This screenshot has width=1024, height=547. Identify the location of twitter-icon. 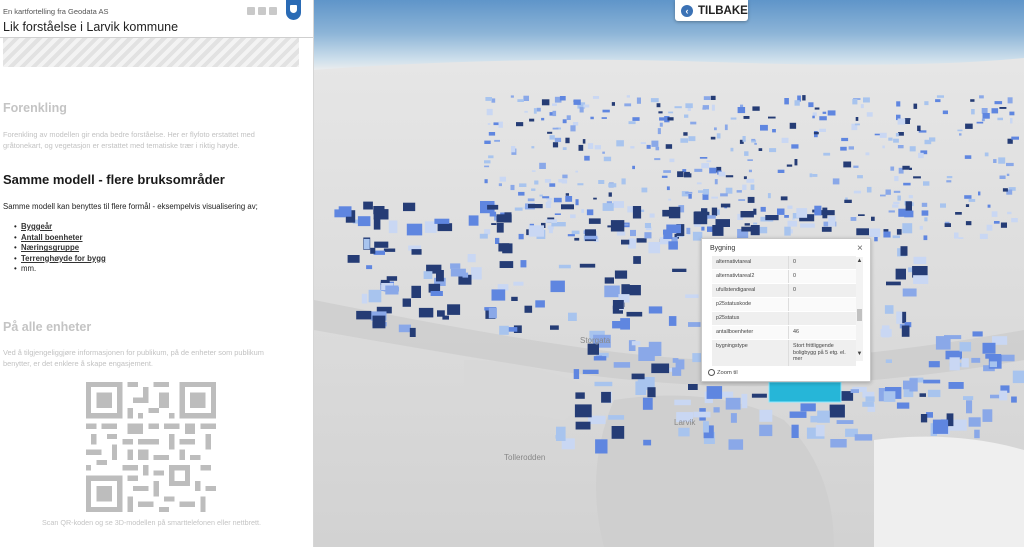
(262, 11).